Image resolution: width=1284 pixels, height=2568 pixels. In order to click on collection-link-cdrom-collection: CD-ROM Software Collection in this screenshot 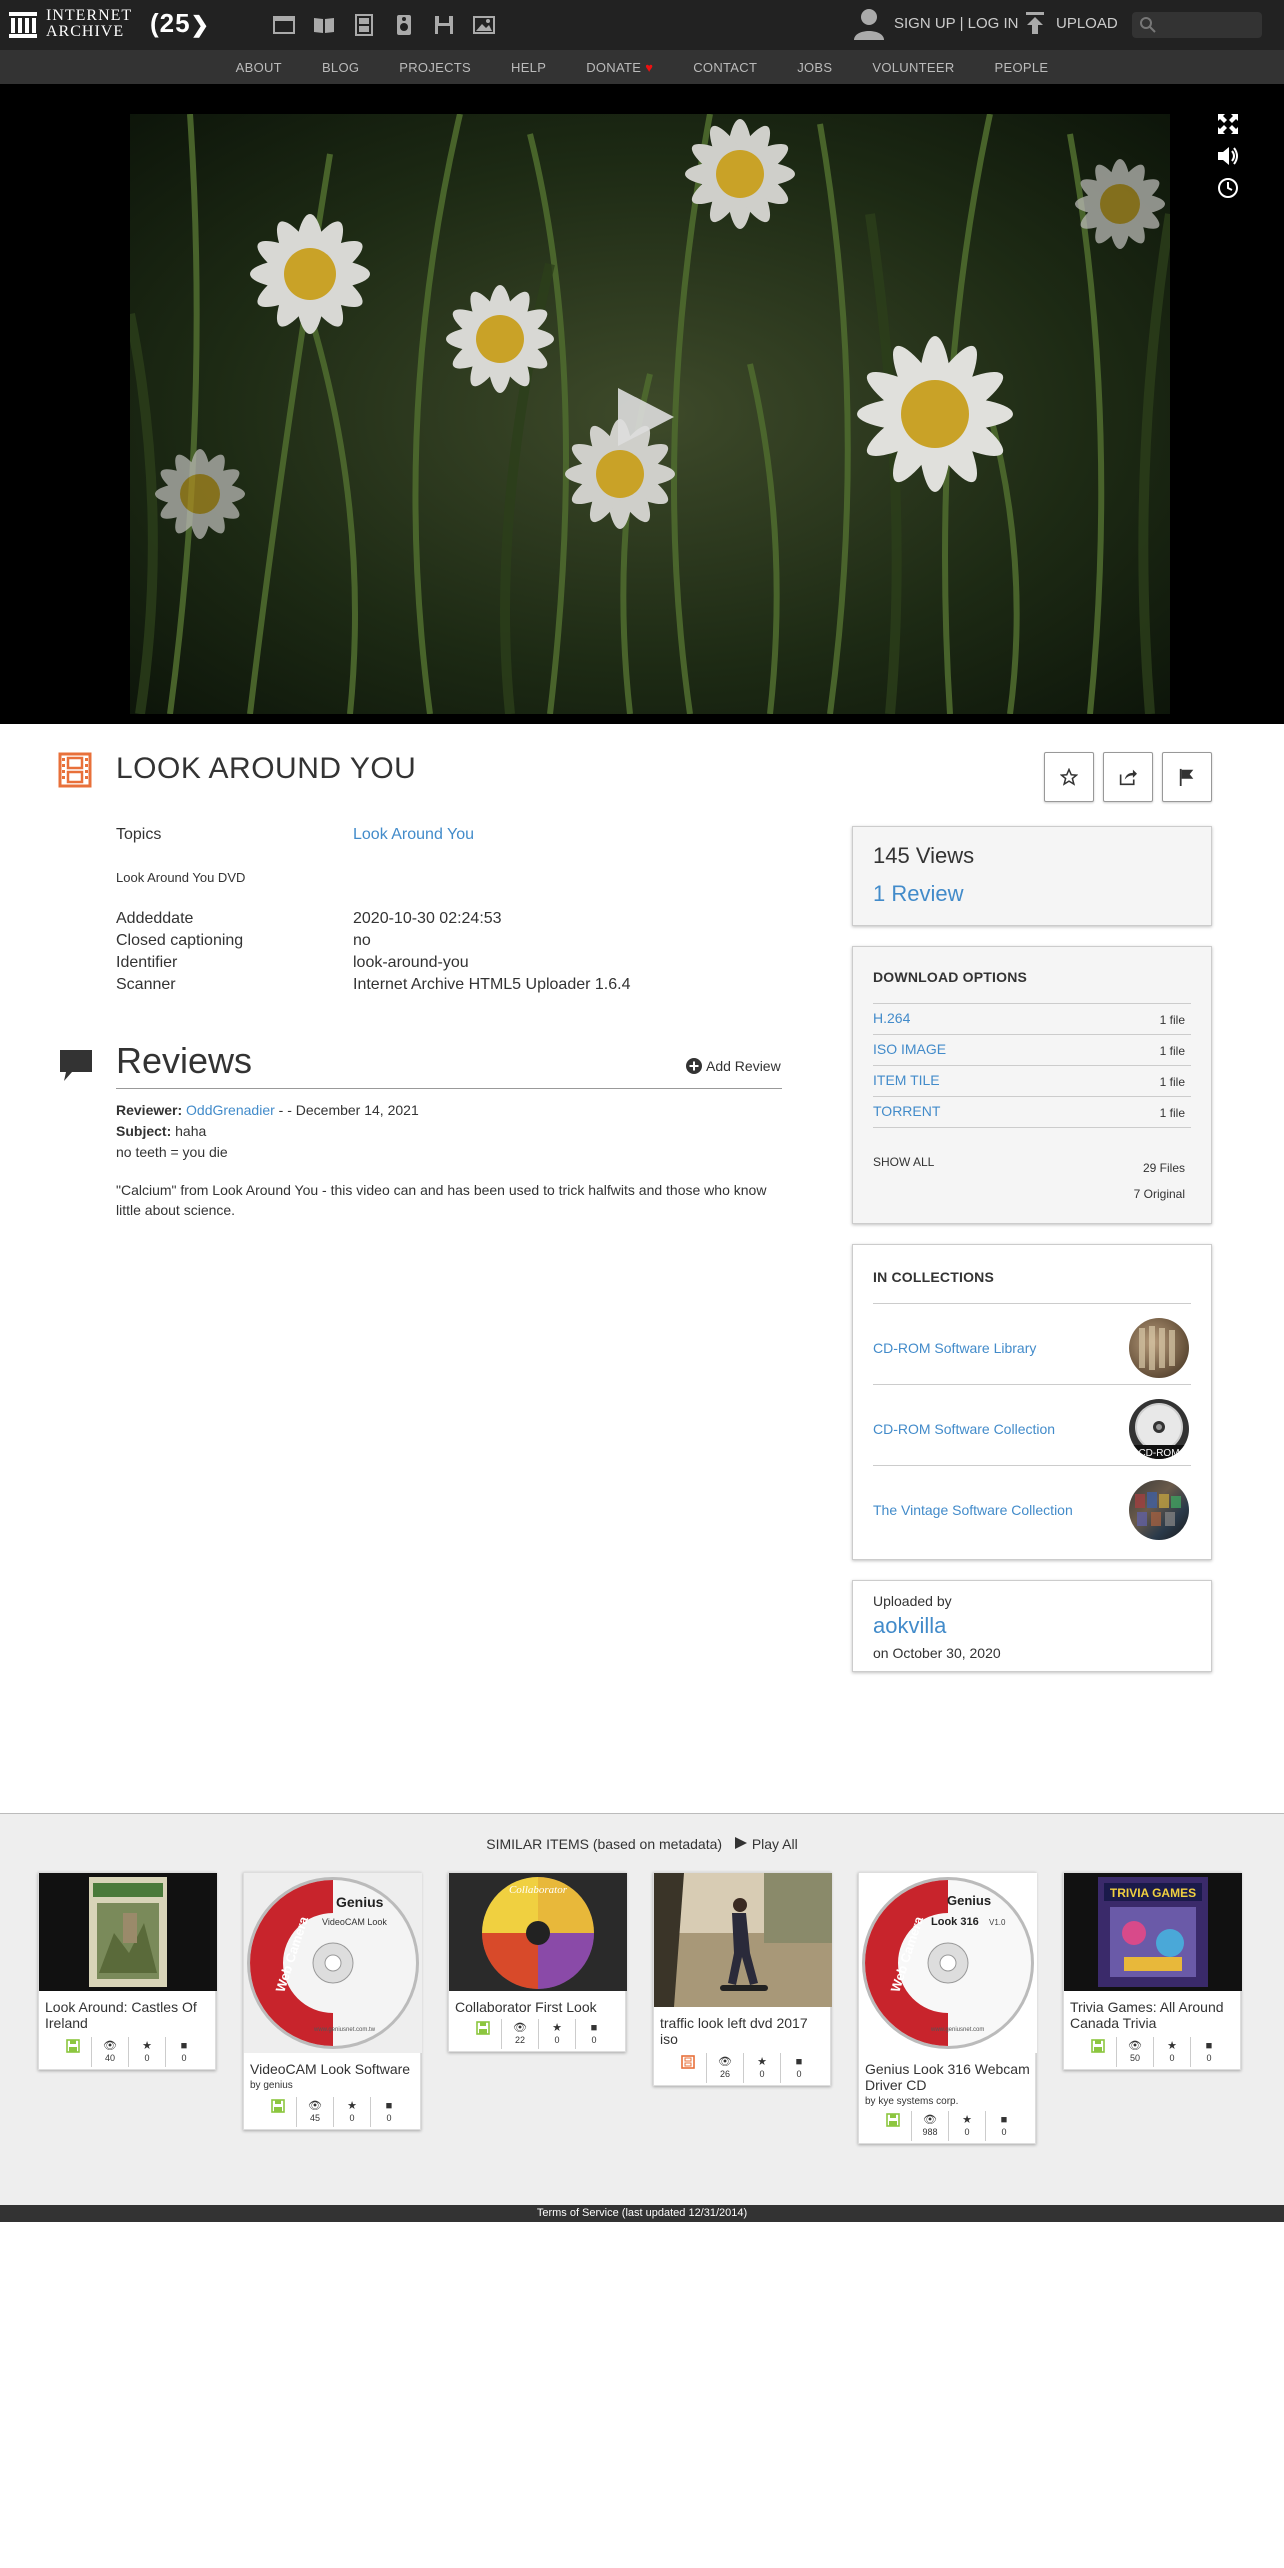, I will do `click(964, 1429)`.